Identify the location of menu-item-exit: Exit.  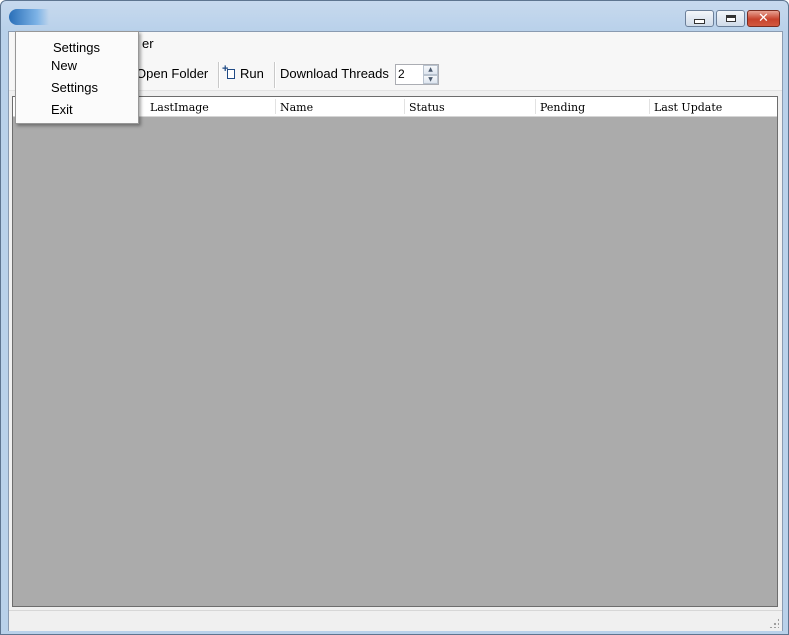
(62, 109).